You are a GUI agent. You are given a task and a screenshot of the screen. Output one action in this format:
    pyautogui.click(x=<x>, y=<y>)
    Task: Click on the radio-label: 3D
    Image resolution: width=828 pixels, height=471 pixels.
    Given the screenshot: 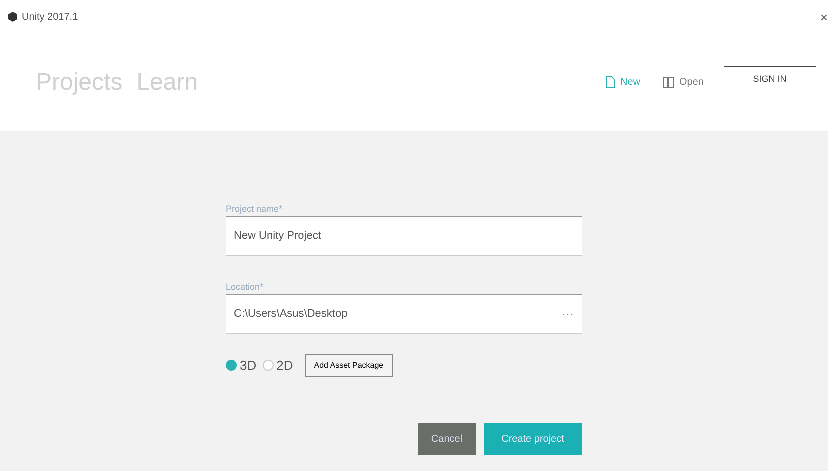 What is the action you would take?
    pyautogui.click(x=248, y=365)
    